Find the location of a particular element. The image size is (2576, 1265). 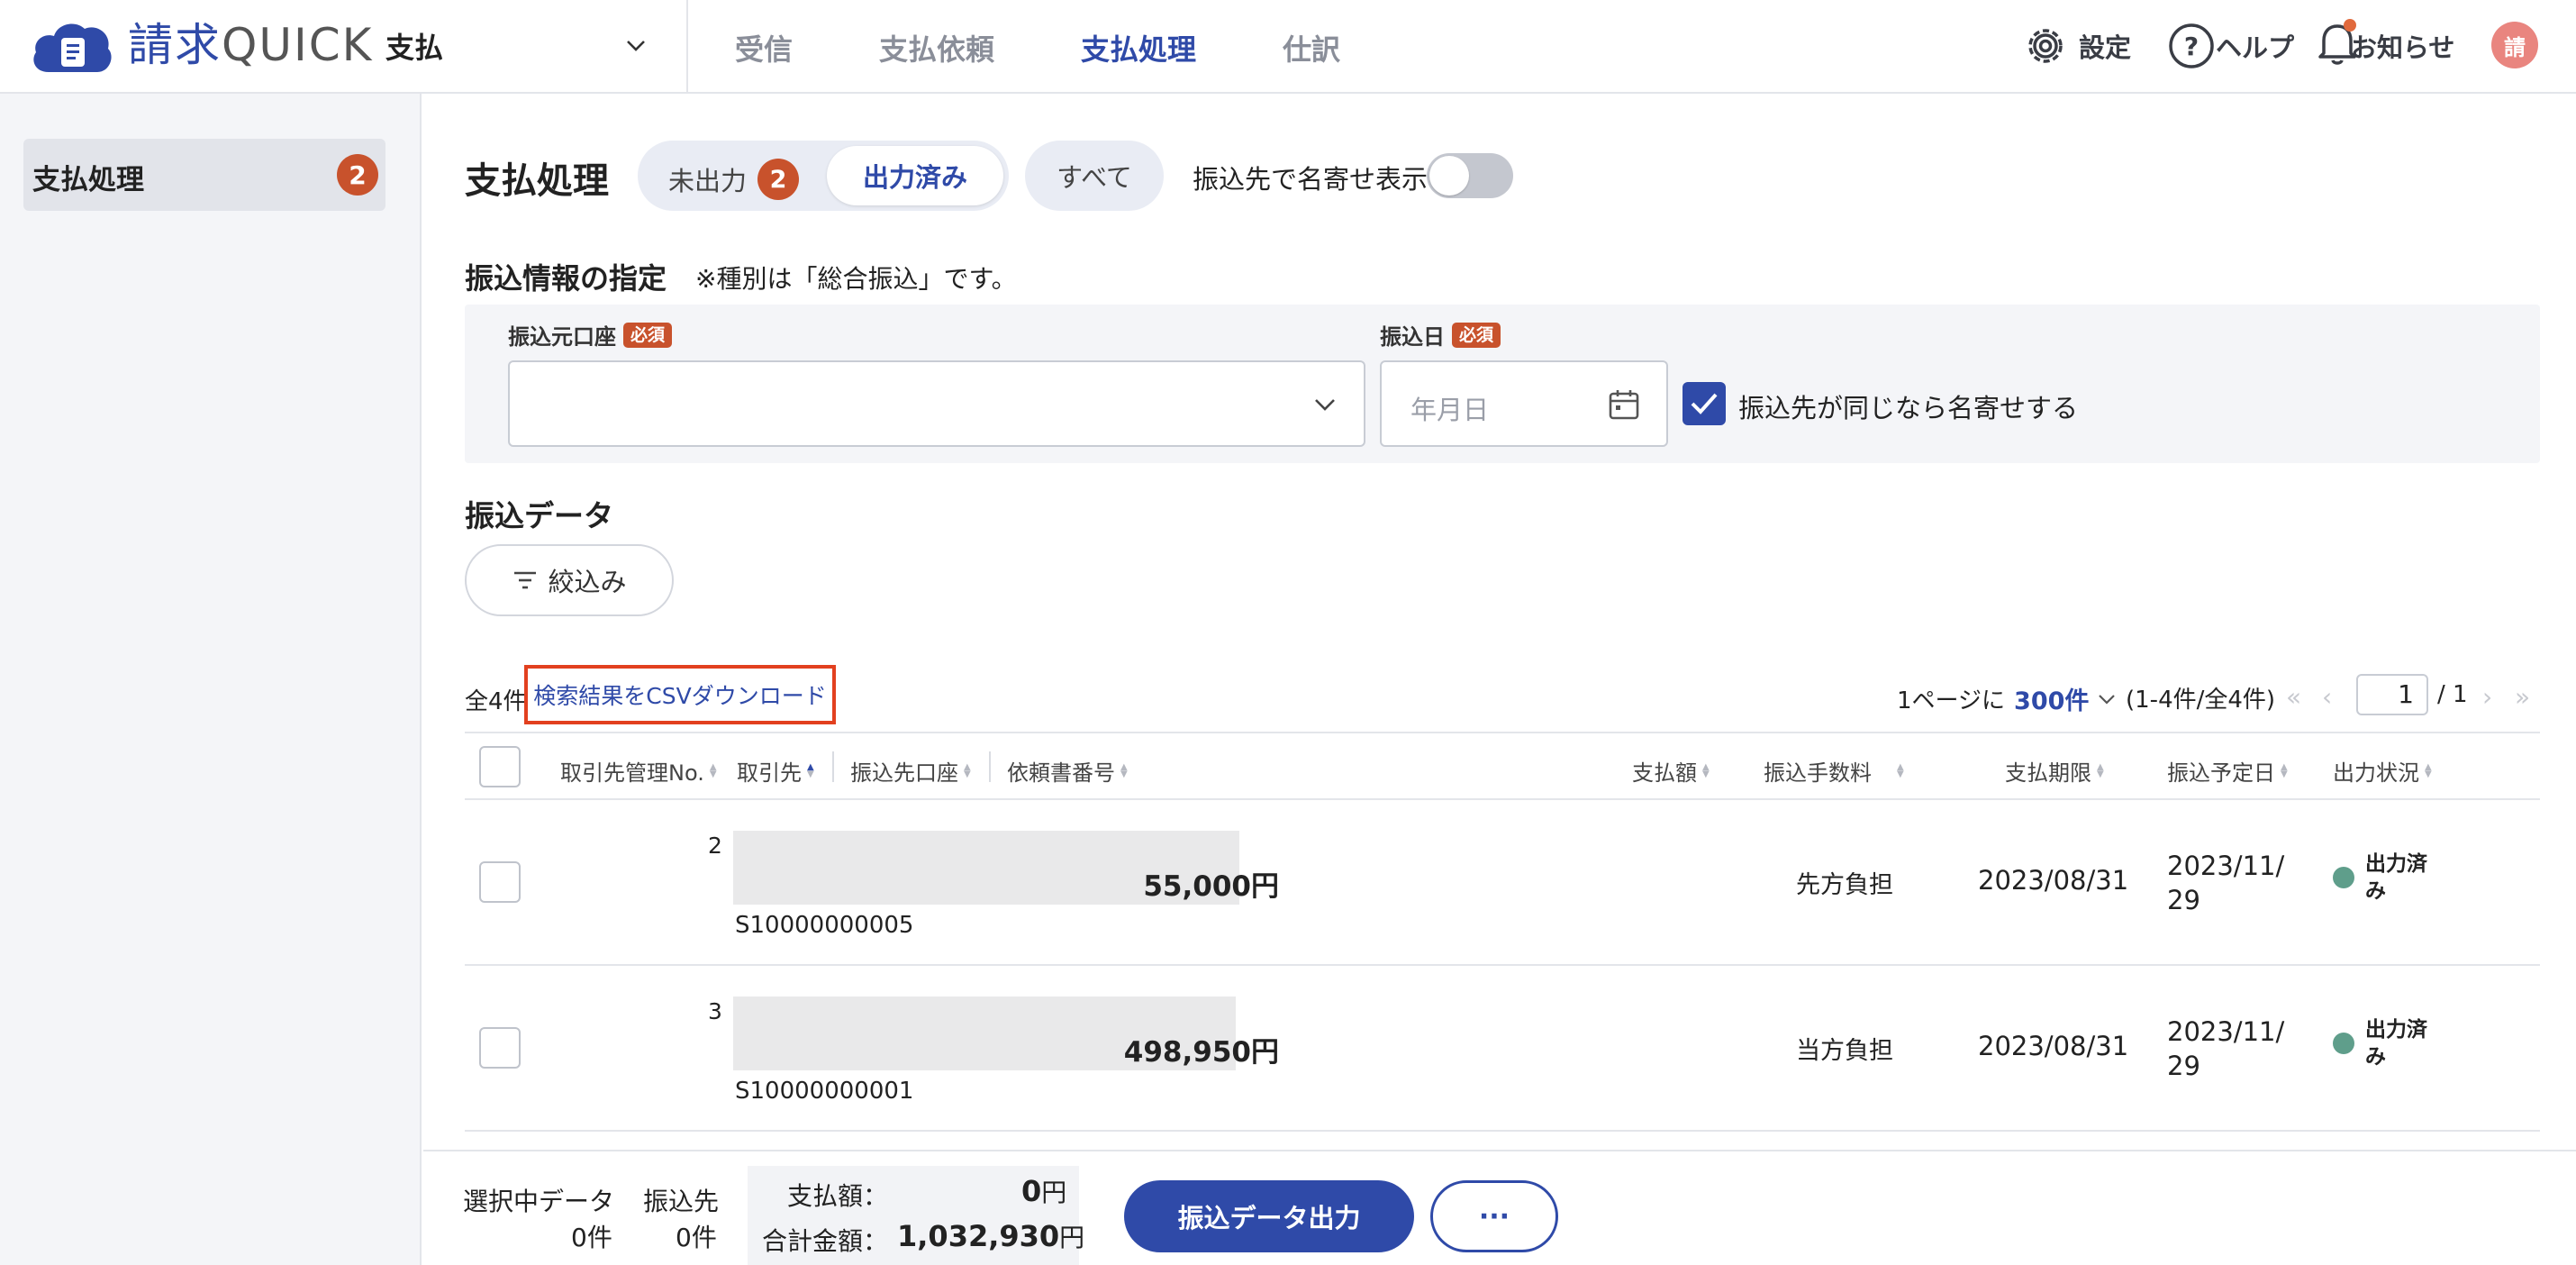

sidebar-item-payment-processing: 支払処理 2 is located at coordinates (204, 175).